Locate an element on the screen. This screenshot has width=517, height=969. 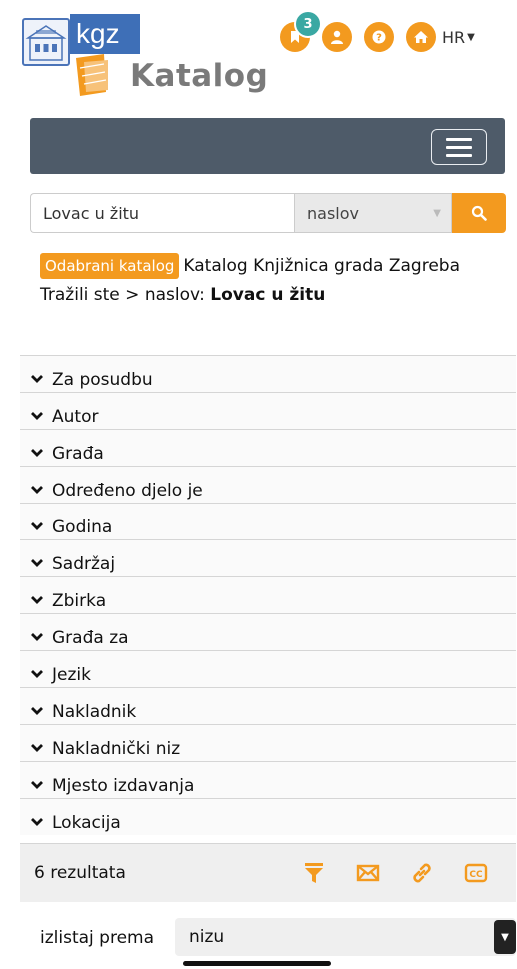
results-toolbar: 6 rezultata CC is located at coordinates (268, 872).